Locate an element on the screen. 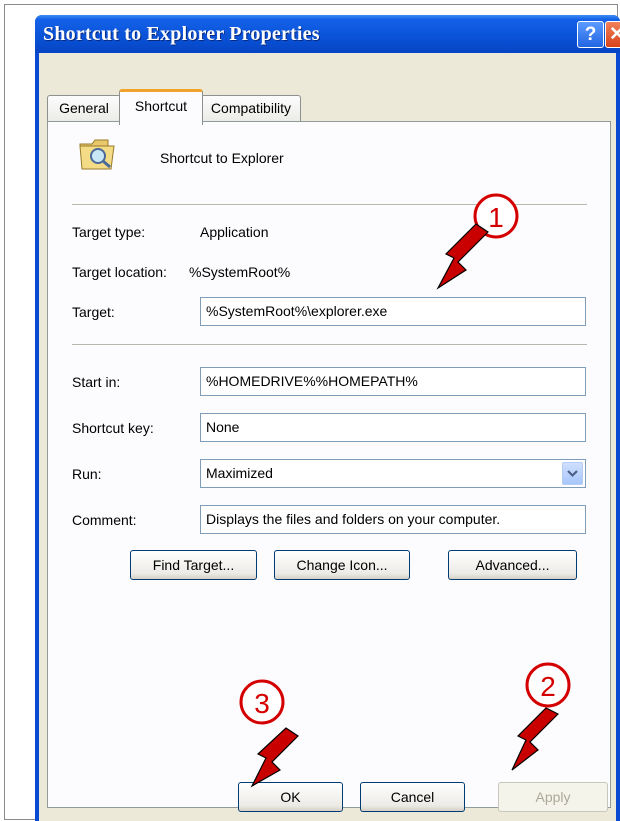  marker-3-number: 3 is located at coordinates (262, 703).